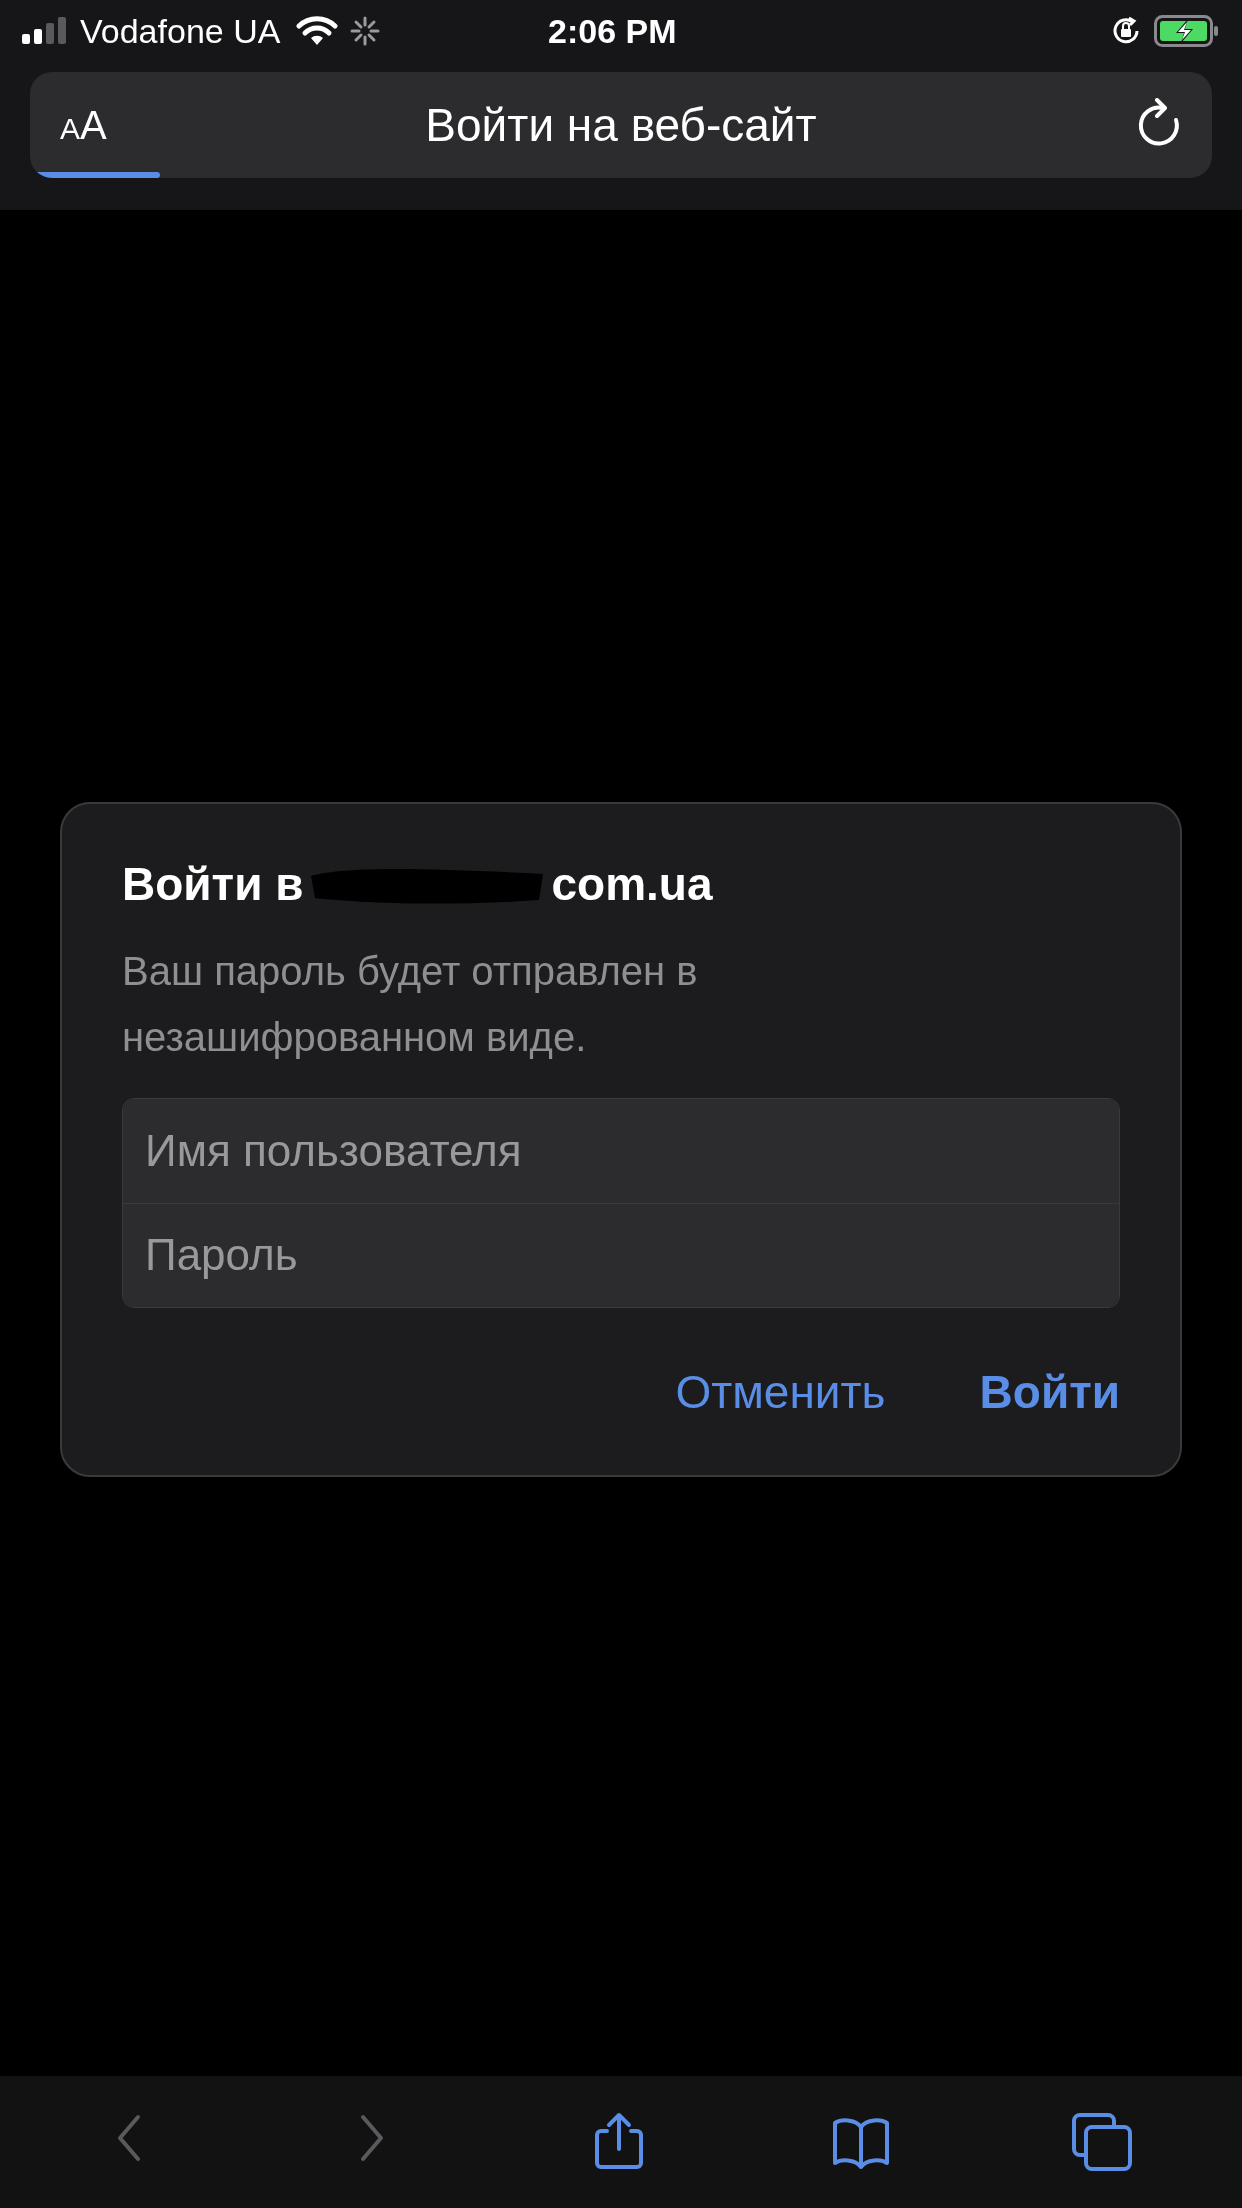 This screenshot has height=2208, width=1242. I want to click on activity-spinner-icon, so click(365, 31).